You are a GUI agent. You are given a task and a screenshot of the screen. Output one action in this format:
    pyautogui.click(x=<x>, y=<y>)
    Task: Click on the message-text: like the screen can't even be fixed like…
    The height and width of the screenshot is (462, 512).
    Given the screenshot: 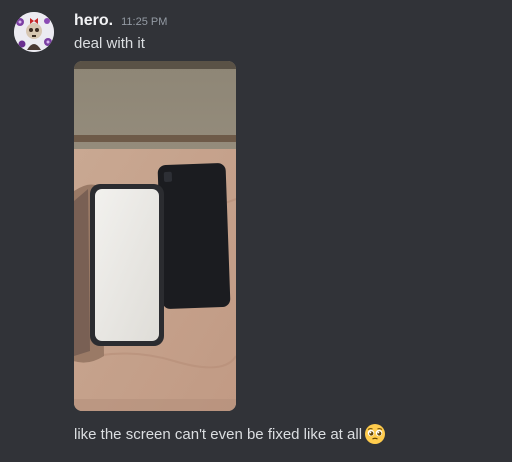 What is the action you would take?
    pyautogui.click(x=218, y=434)
    